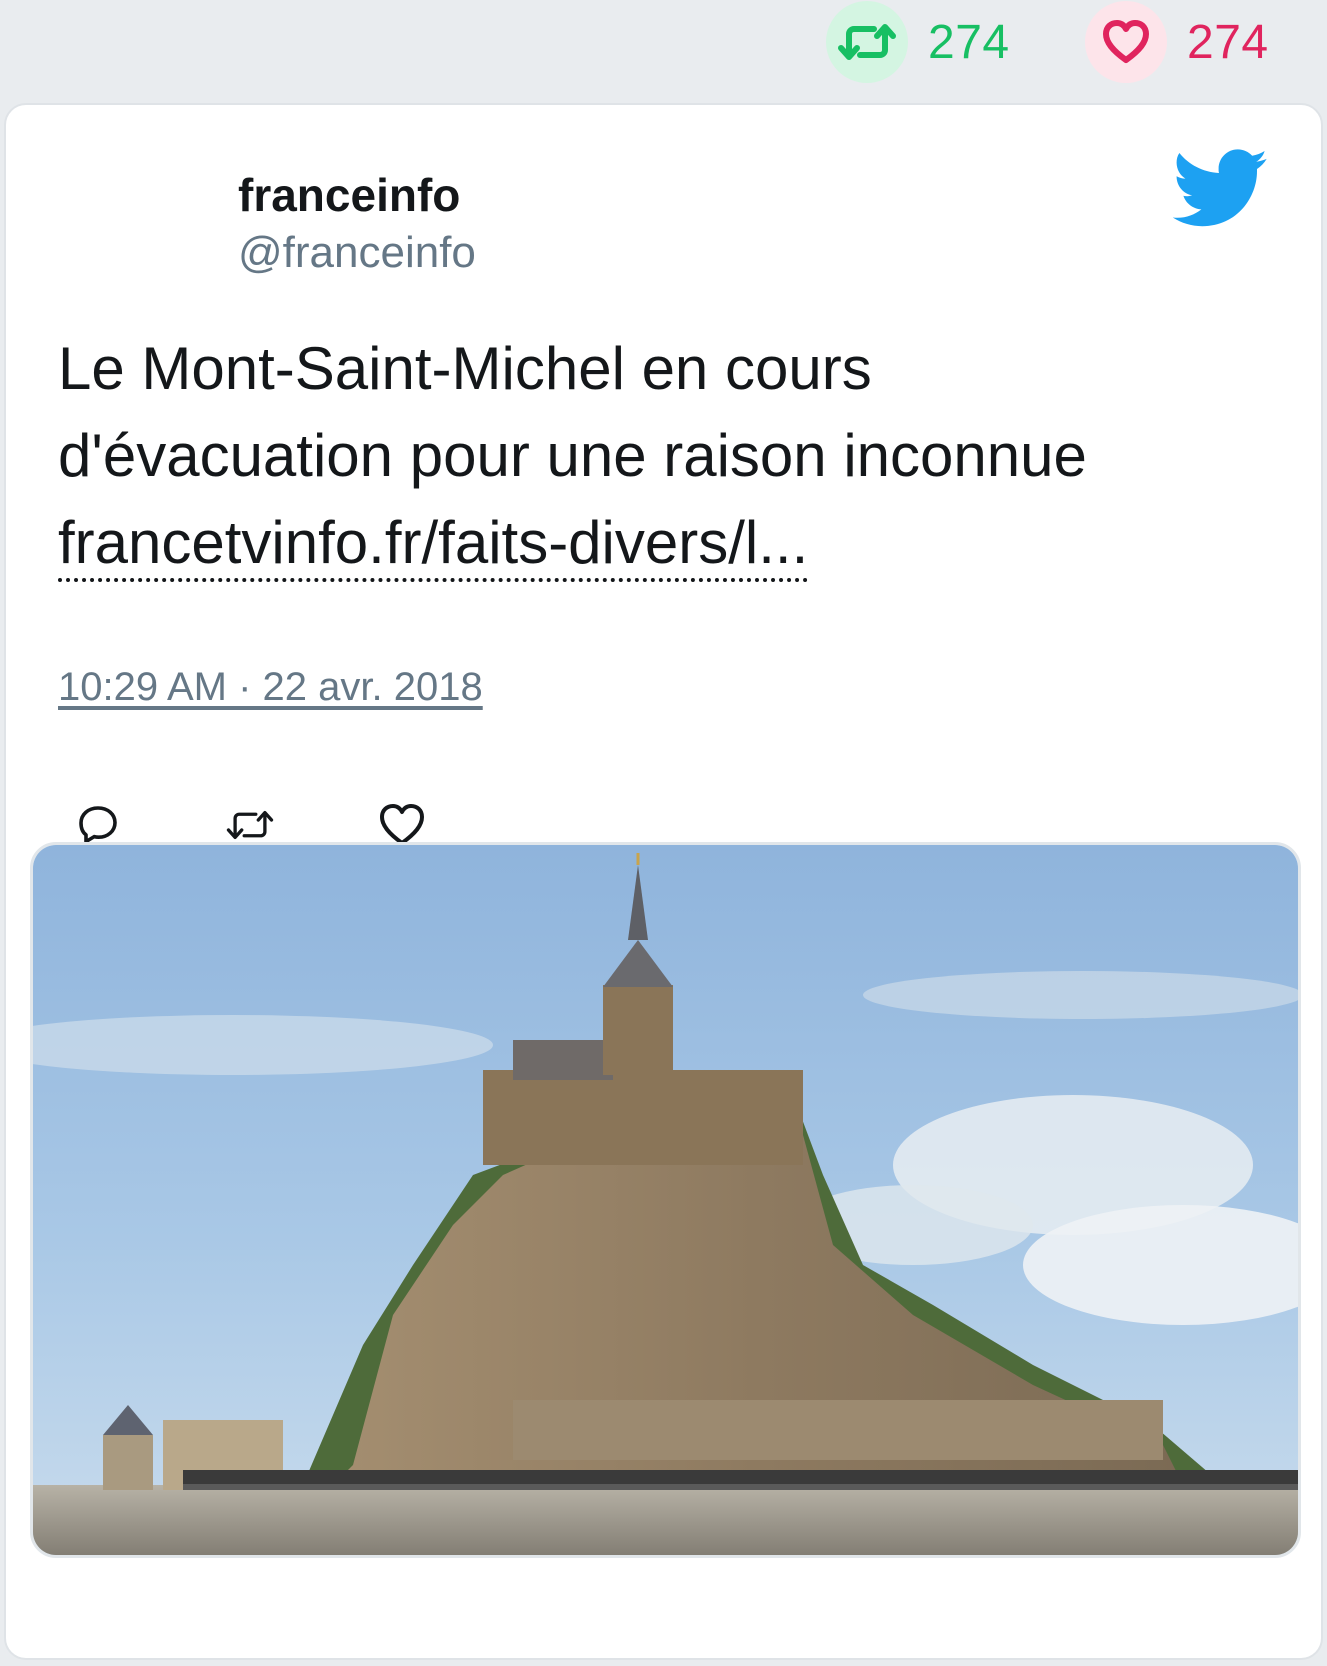  Describe the element at coordinates (572, 455) in the screenshot. I see `tweet-text-line: d'évacuation pour une raison inconnue` at that location.